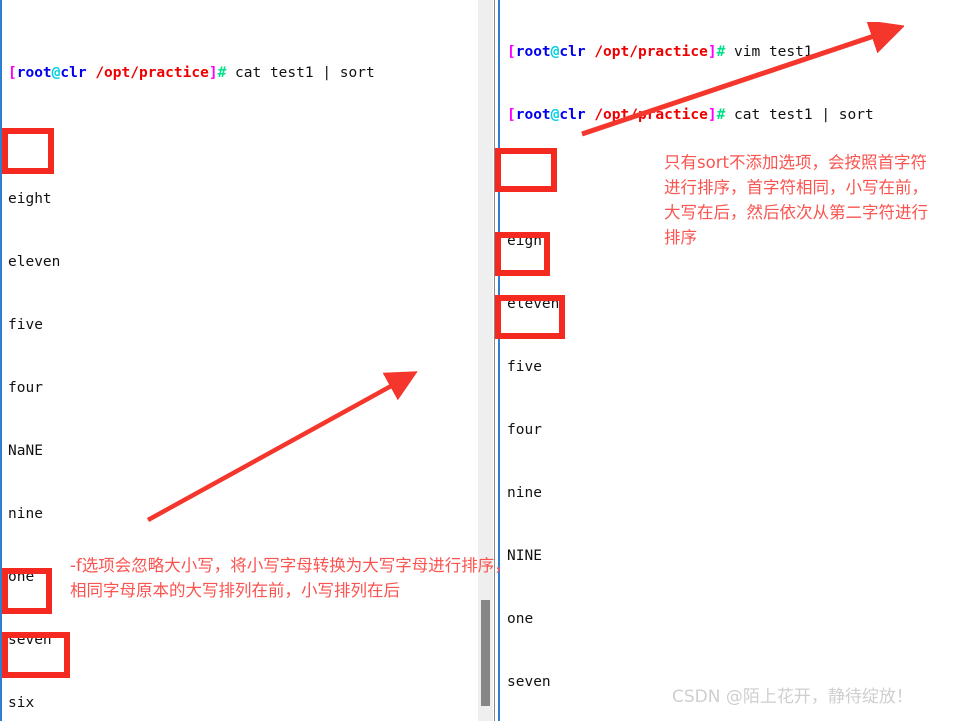 The width and height of the screenshot is (969, 721). I want to click on right-sort-out-1: eleven, so click(533, 304).